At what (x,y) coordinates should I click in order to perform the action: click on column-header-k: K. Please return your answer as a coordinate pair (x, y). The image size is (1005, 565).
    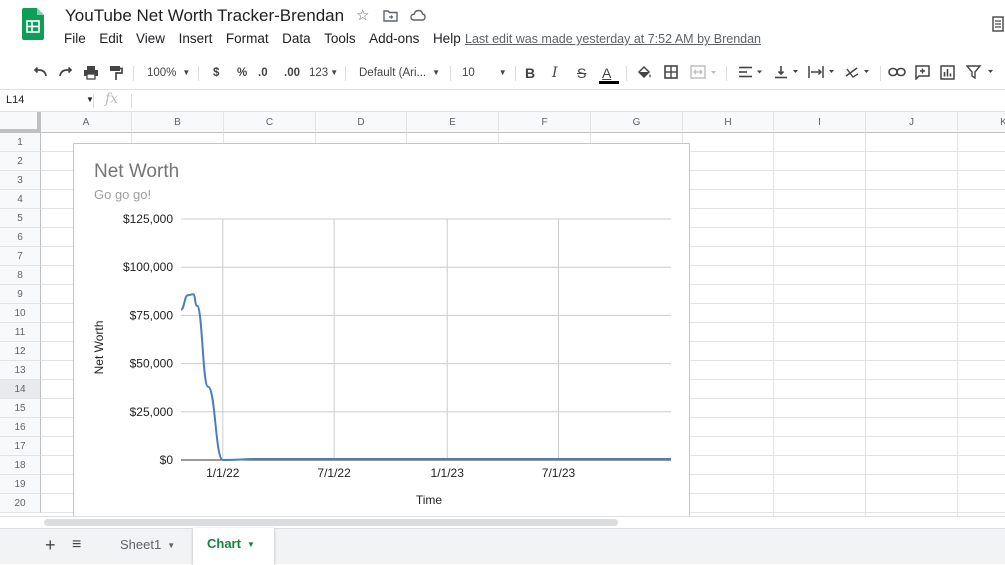
    Looking at the image, I should click on (981, 122).